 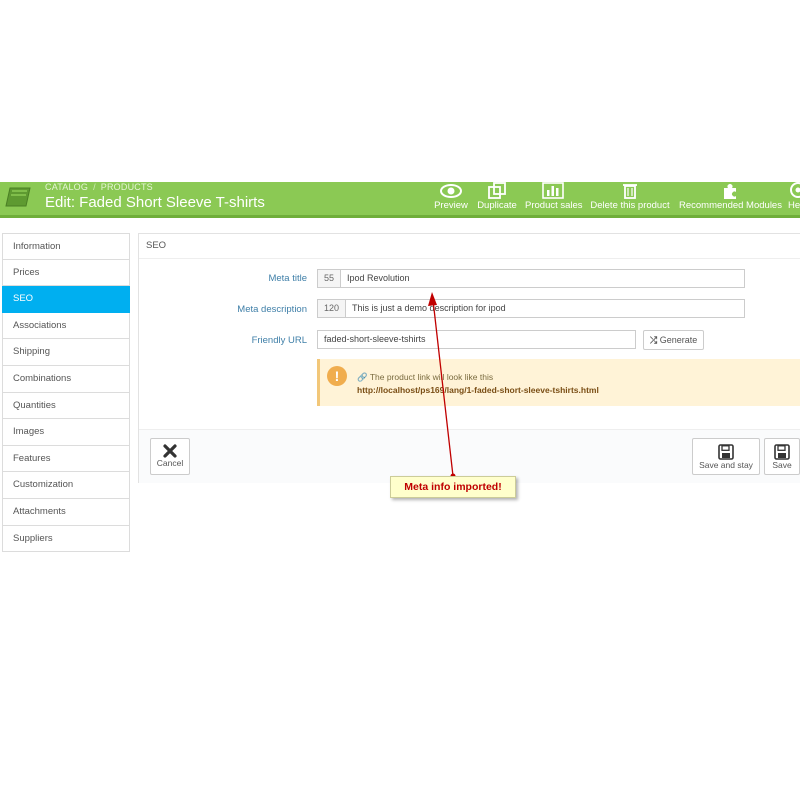 I want to click on preview-label: Preview, so click(x=451, y=205).